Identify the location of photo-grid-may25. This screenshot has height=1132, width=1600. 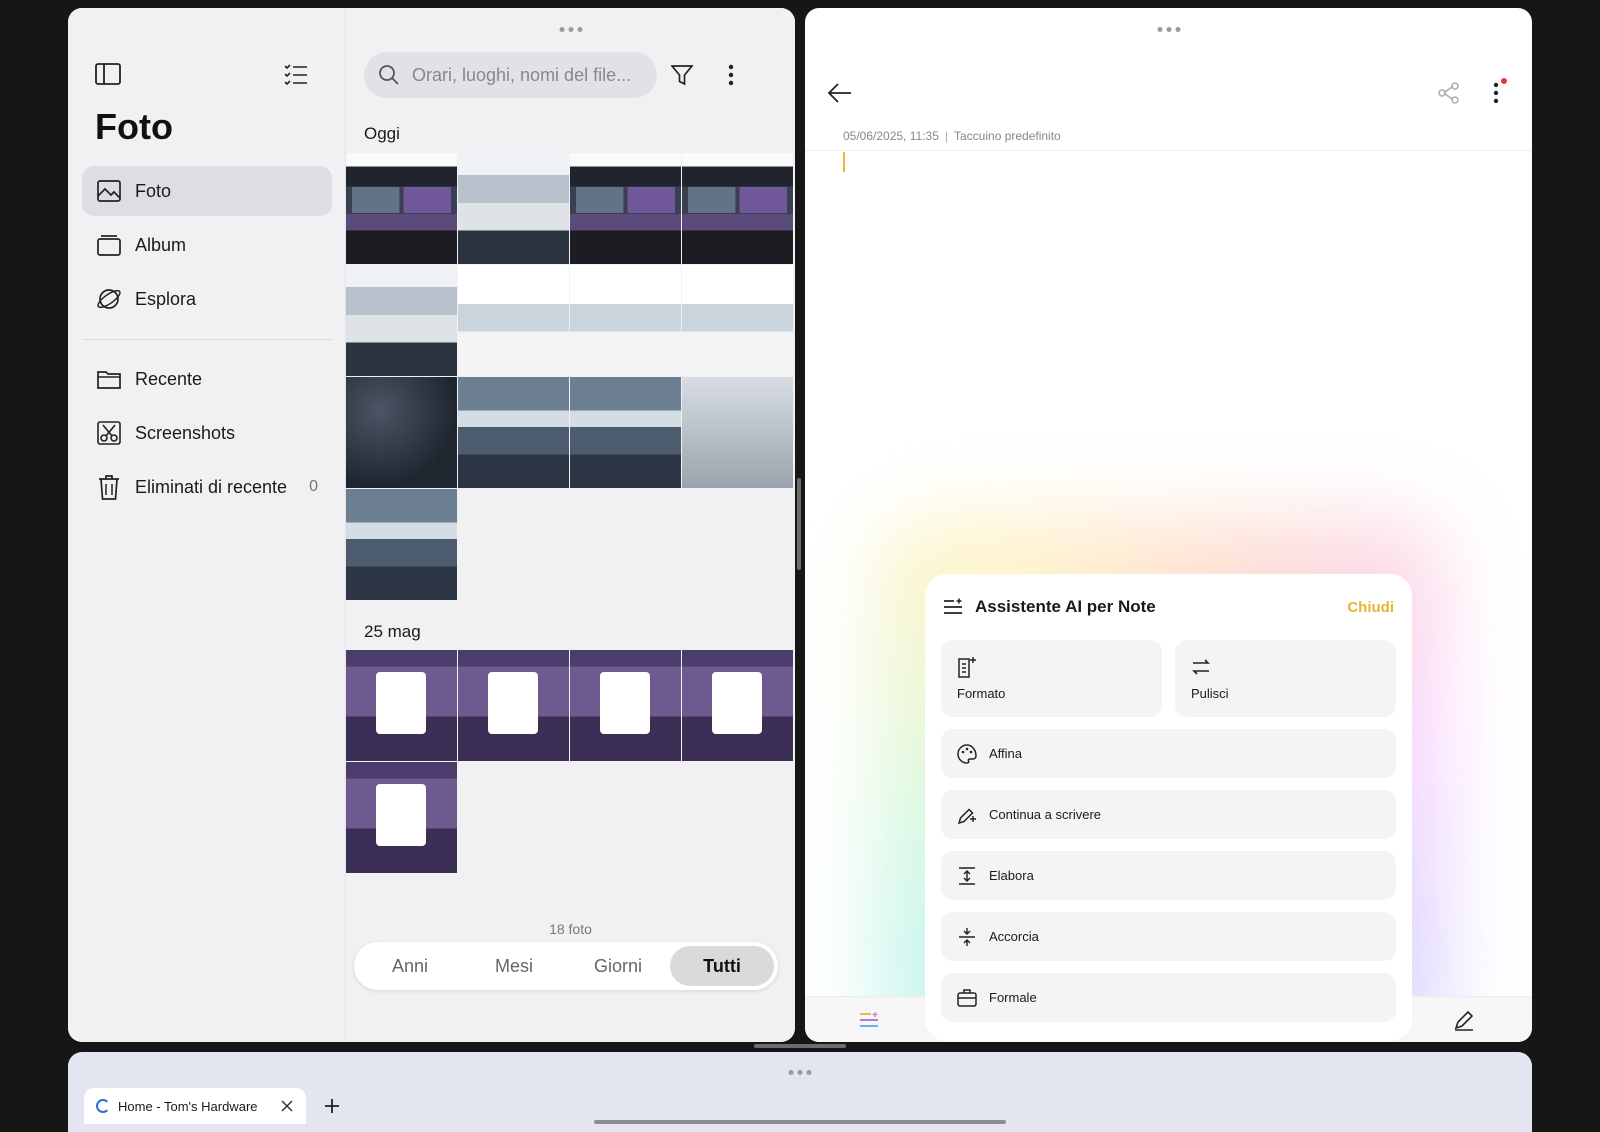
(570, 761).